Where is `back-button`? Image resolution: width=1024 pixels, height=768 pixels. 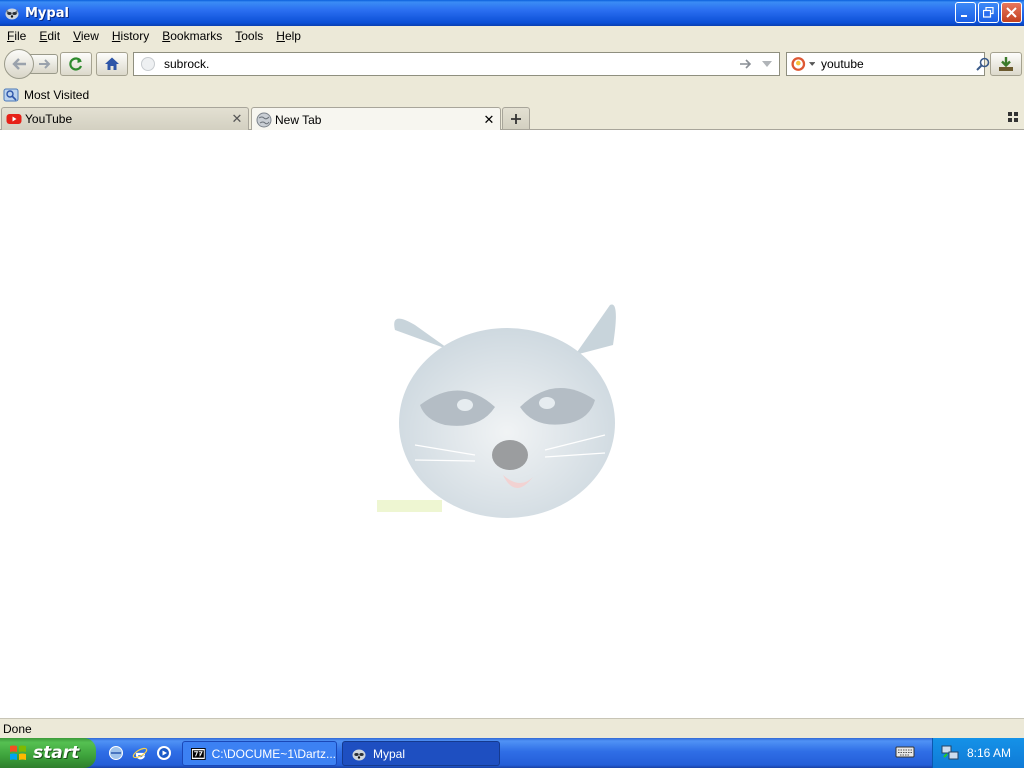 back-button is located at coordinates (19, 64).